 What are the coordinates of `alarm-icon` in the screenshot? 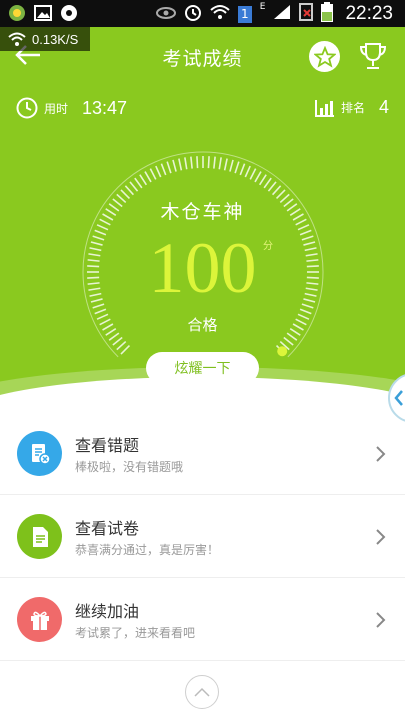 It's located at (193, 14).